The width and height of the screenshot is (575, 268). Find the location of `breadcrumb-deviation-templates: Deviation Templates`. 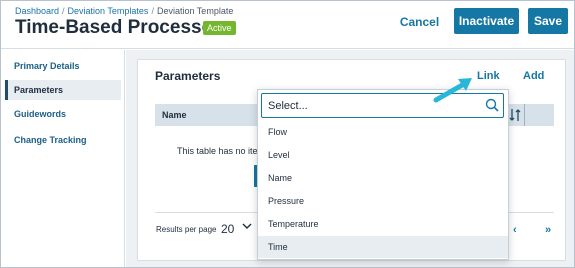

breadcrumb-deviation-templates: Deviation Templates is located at coordinates (108, 11).